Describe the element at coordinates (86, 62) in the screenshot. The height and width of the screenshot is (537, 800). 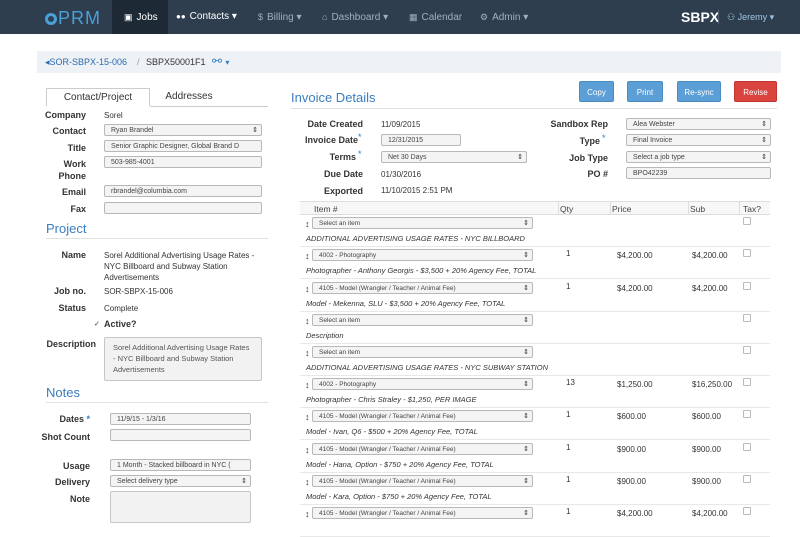
I see `breadcrumb-back-link: ◂SOR-SBPX-15-006` at that location.